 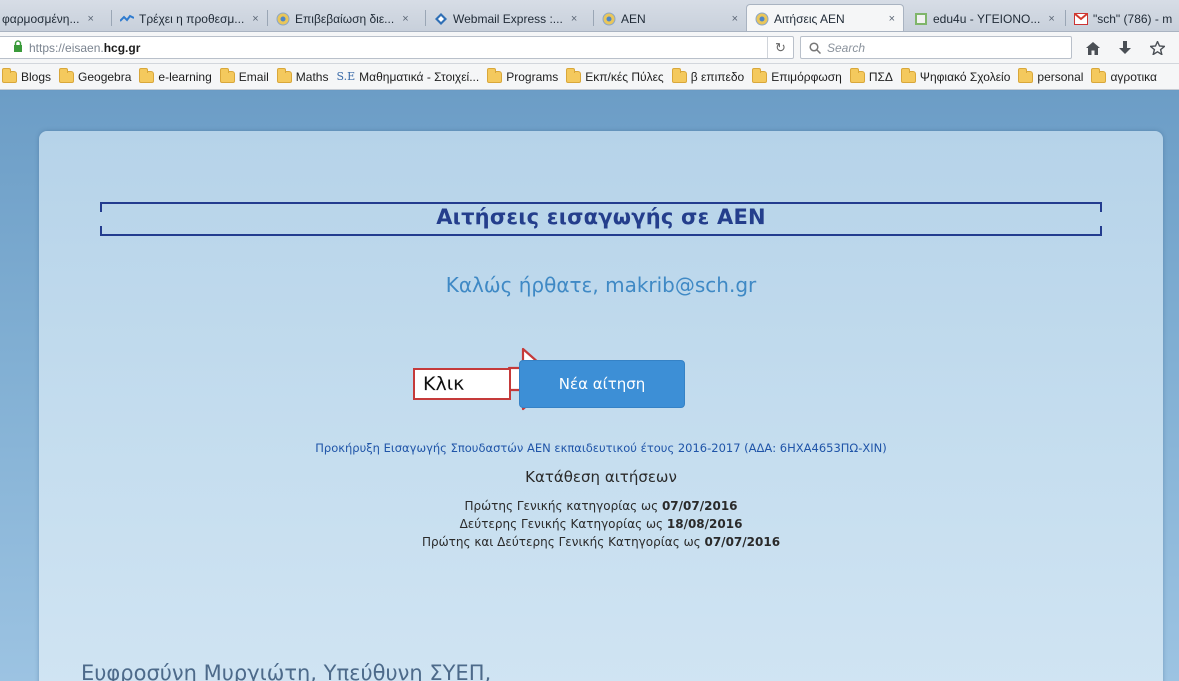 What do you see at coordinates (601, 217) in the screenshot?
I see `page-title: Αιτήσεις εισαγωγής σε ΑΕΝ` at bounding box center [601, 217].